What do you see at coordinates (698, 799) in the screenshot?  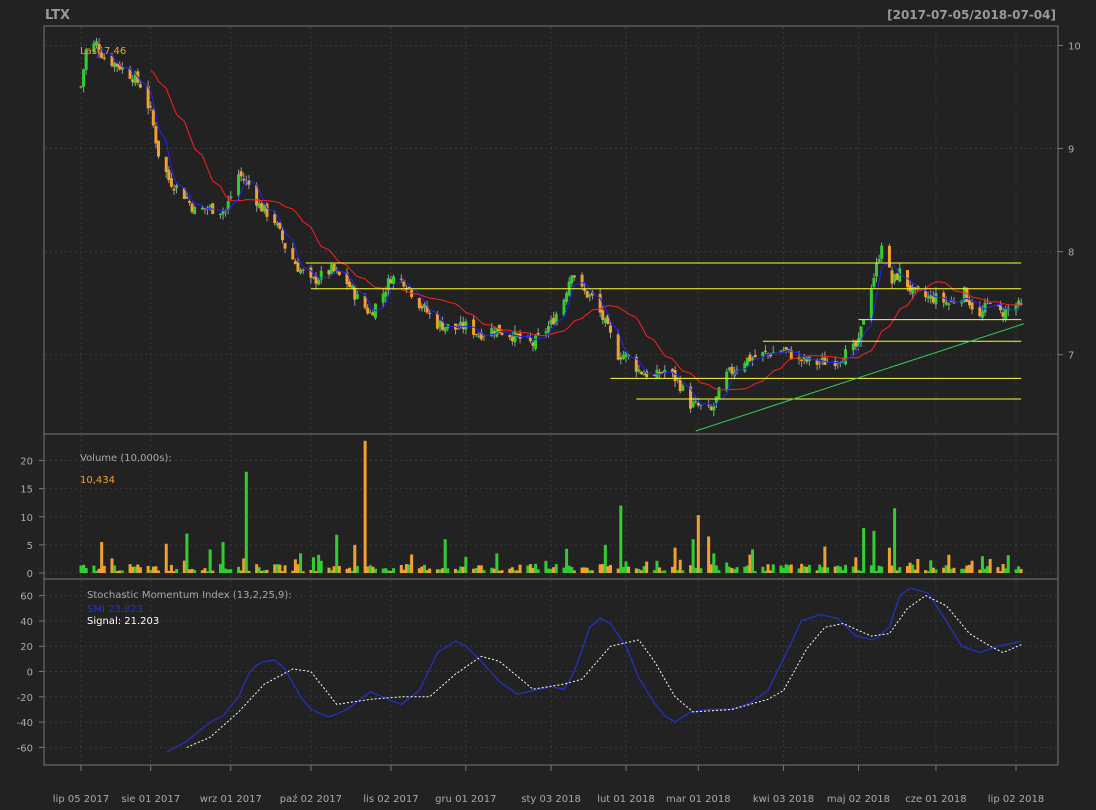 I see `date-tick-label: mar 01 2018` at bounding box center [698, 799].